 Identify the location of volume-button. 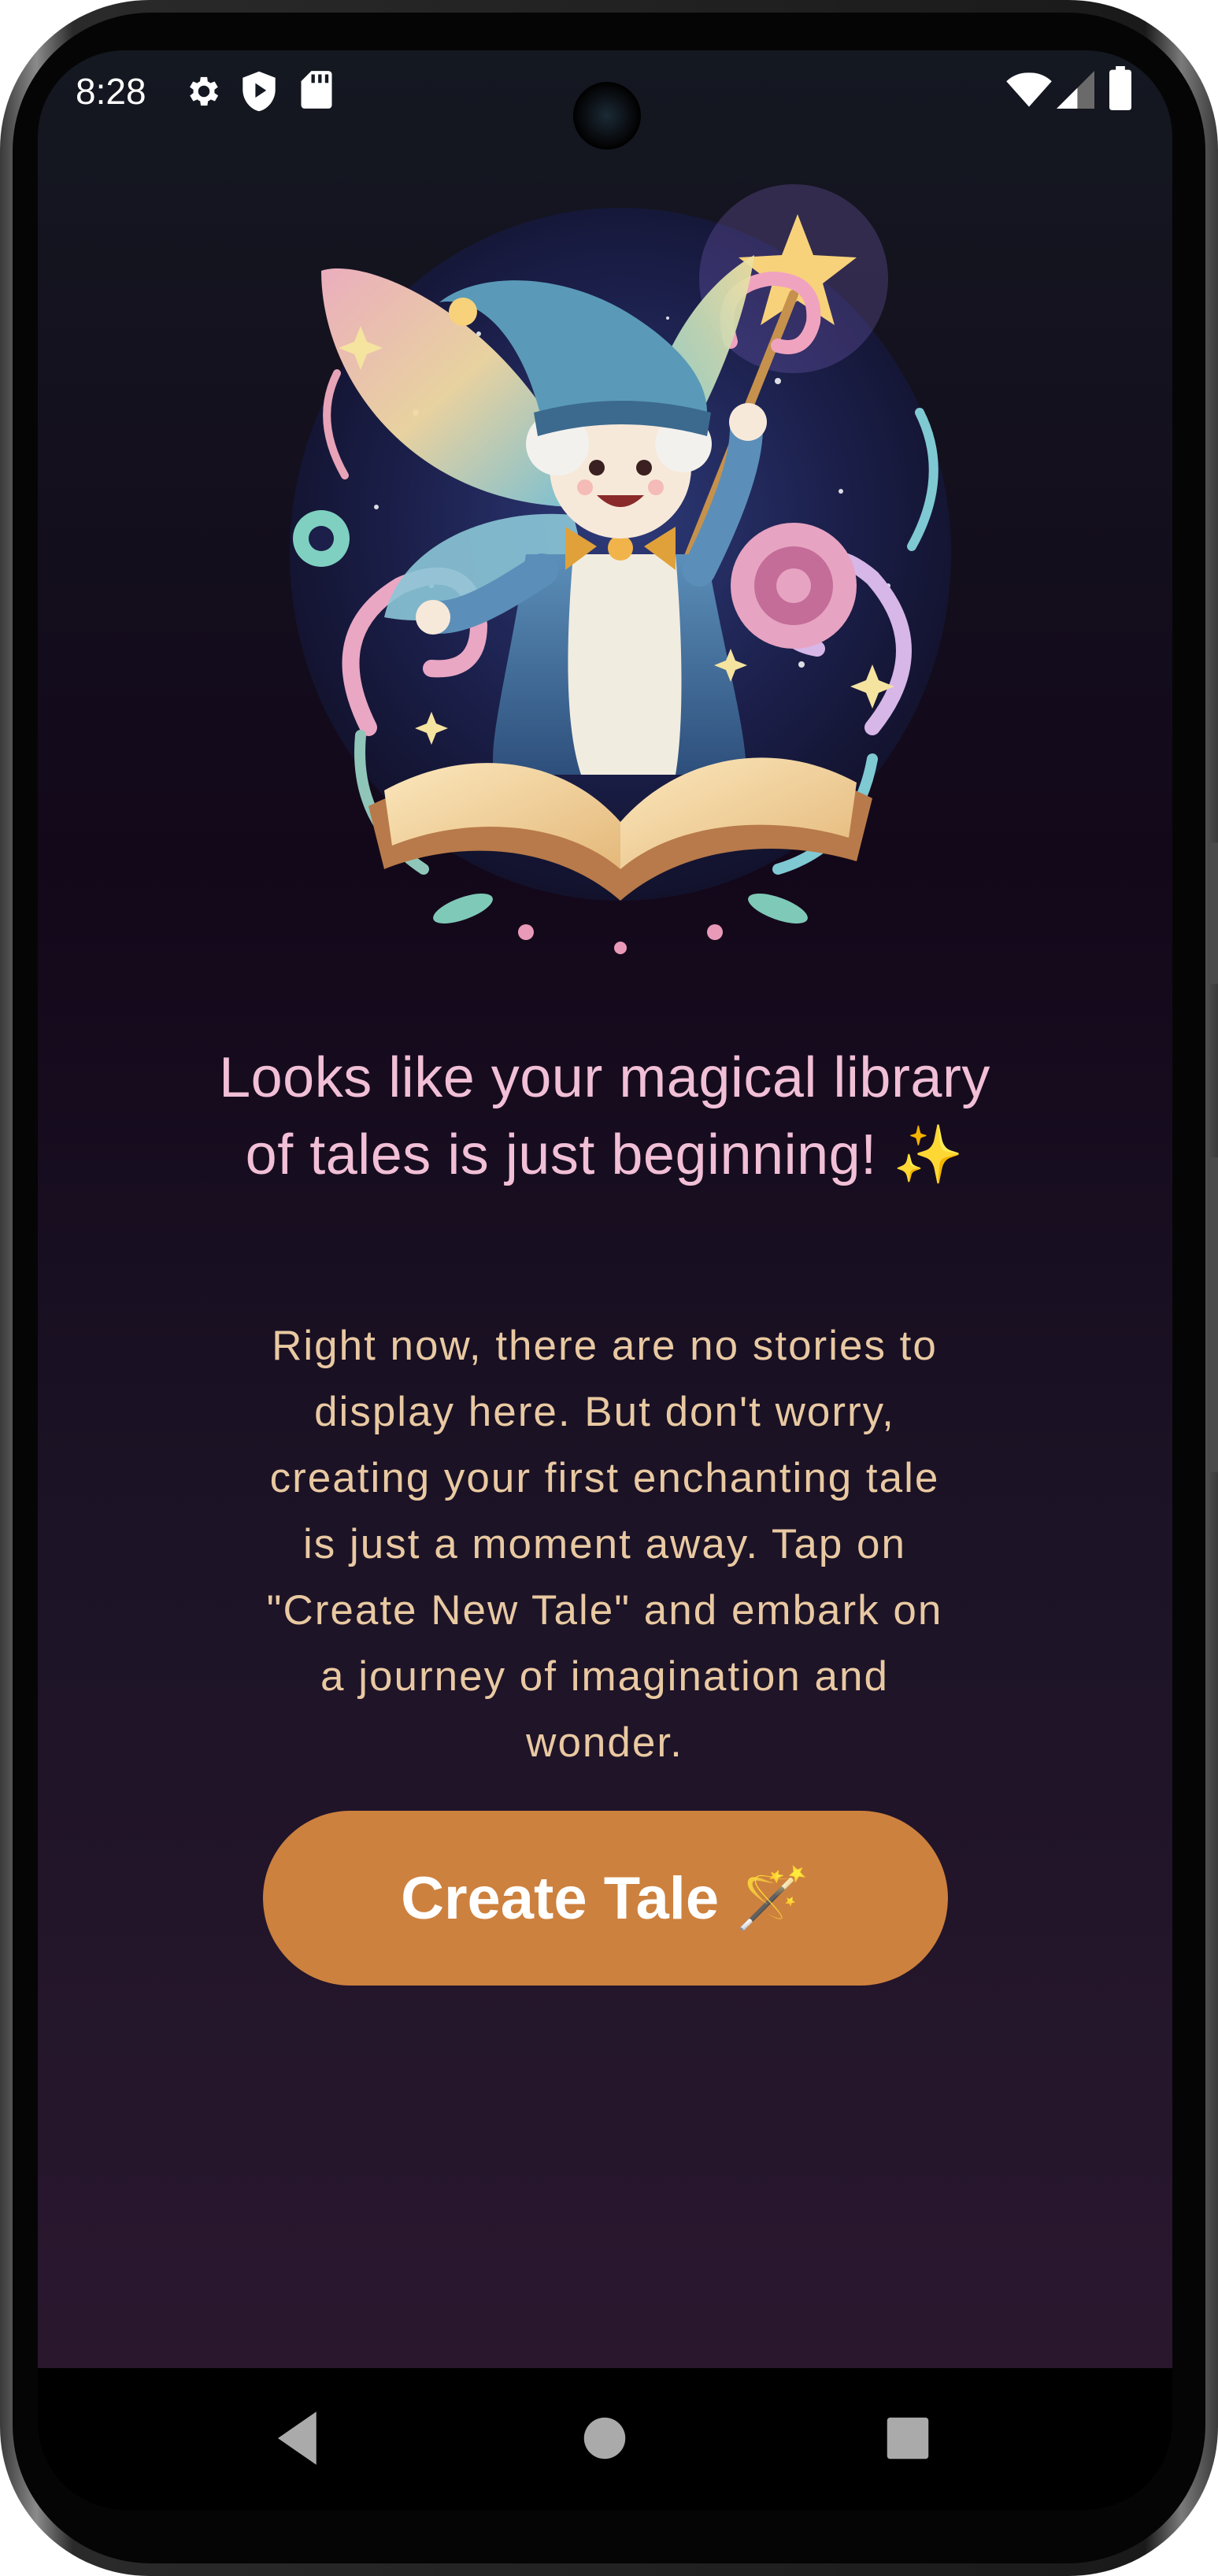
(1213, 1314).